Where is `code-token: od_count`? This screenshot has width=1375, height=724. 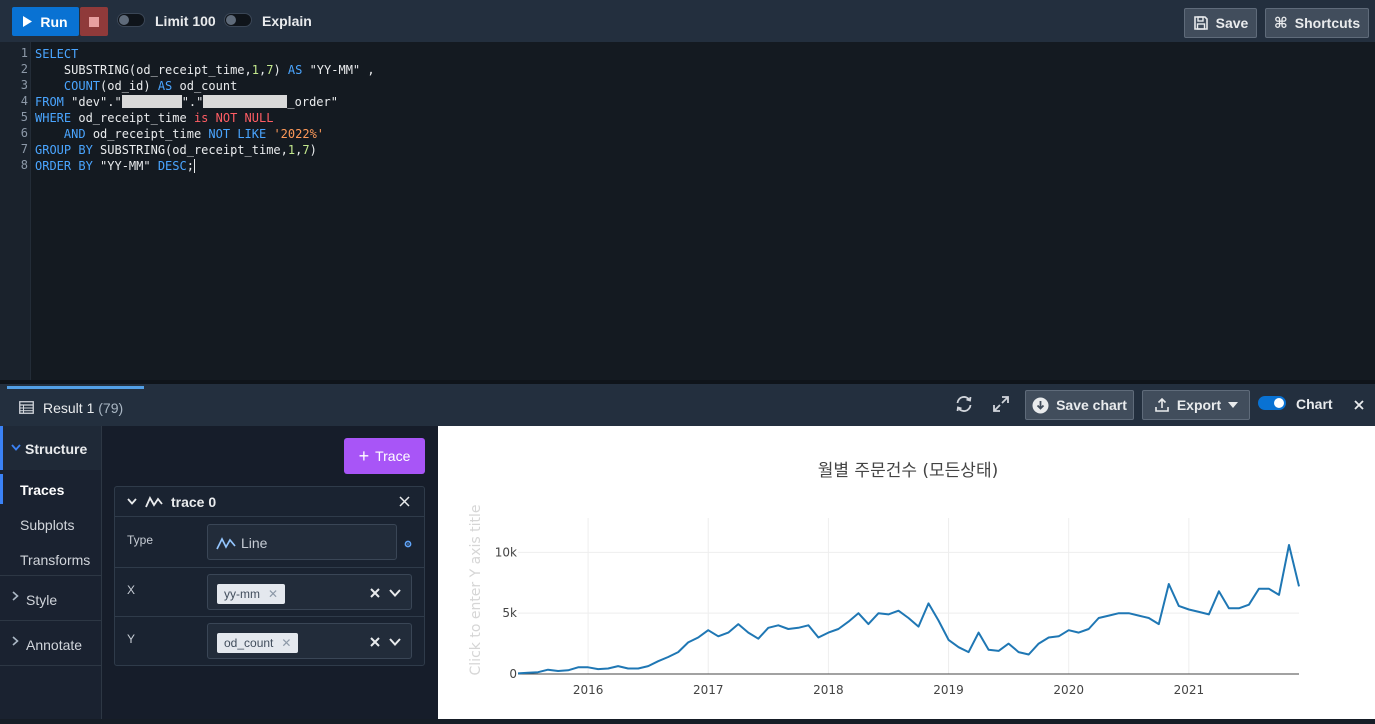 code-token: od_count is located at coordinates (205, 86).